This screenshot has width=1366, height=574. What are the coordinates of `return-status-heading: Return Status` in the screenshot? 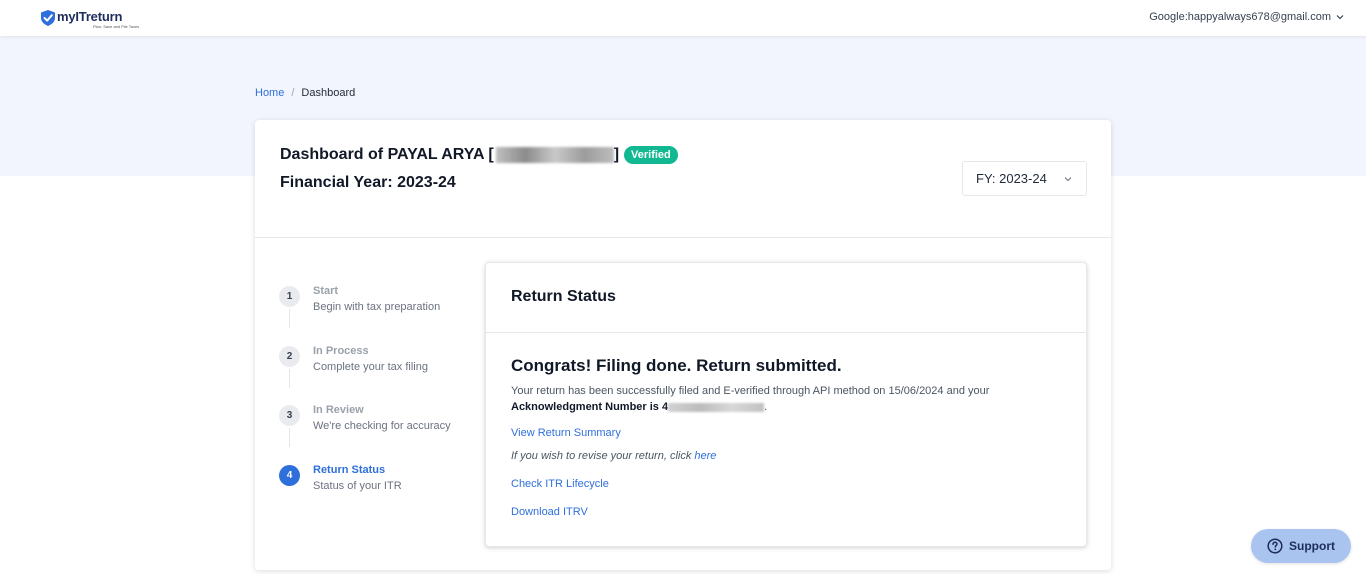 It's located at (563, 296).